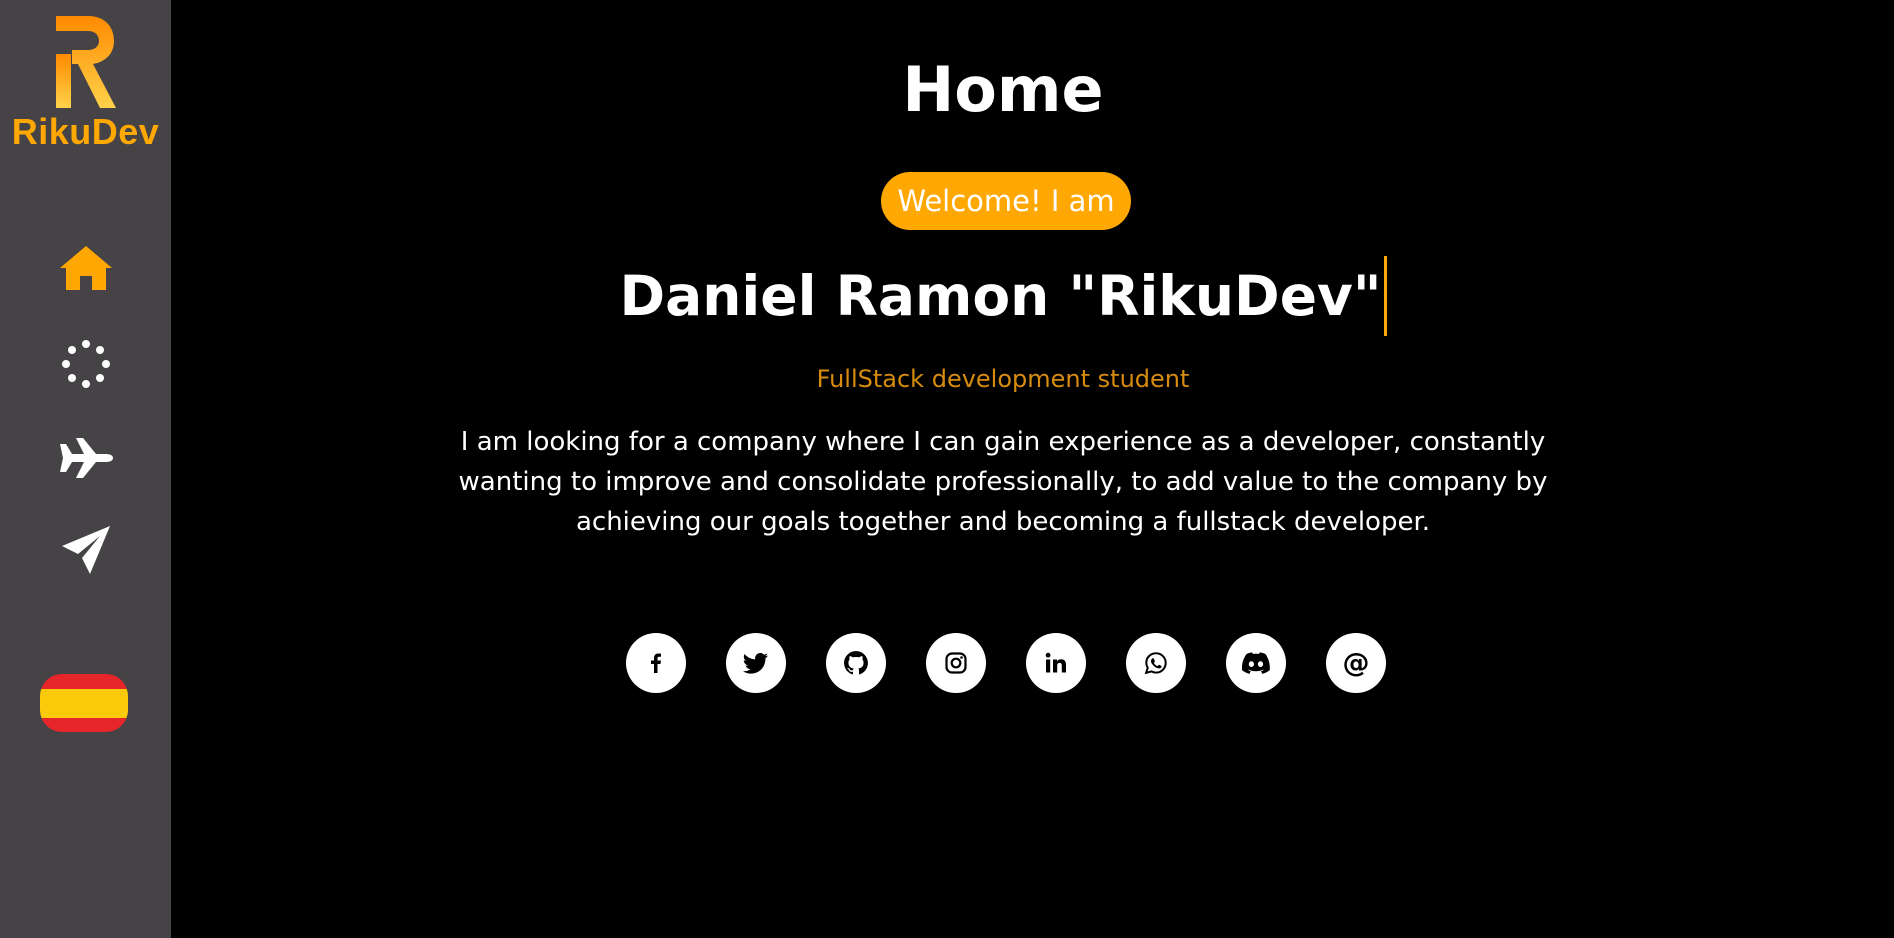 This screenshot has width=1894, height=938. I want to click on twitter-link, so click(756, 663).